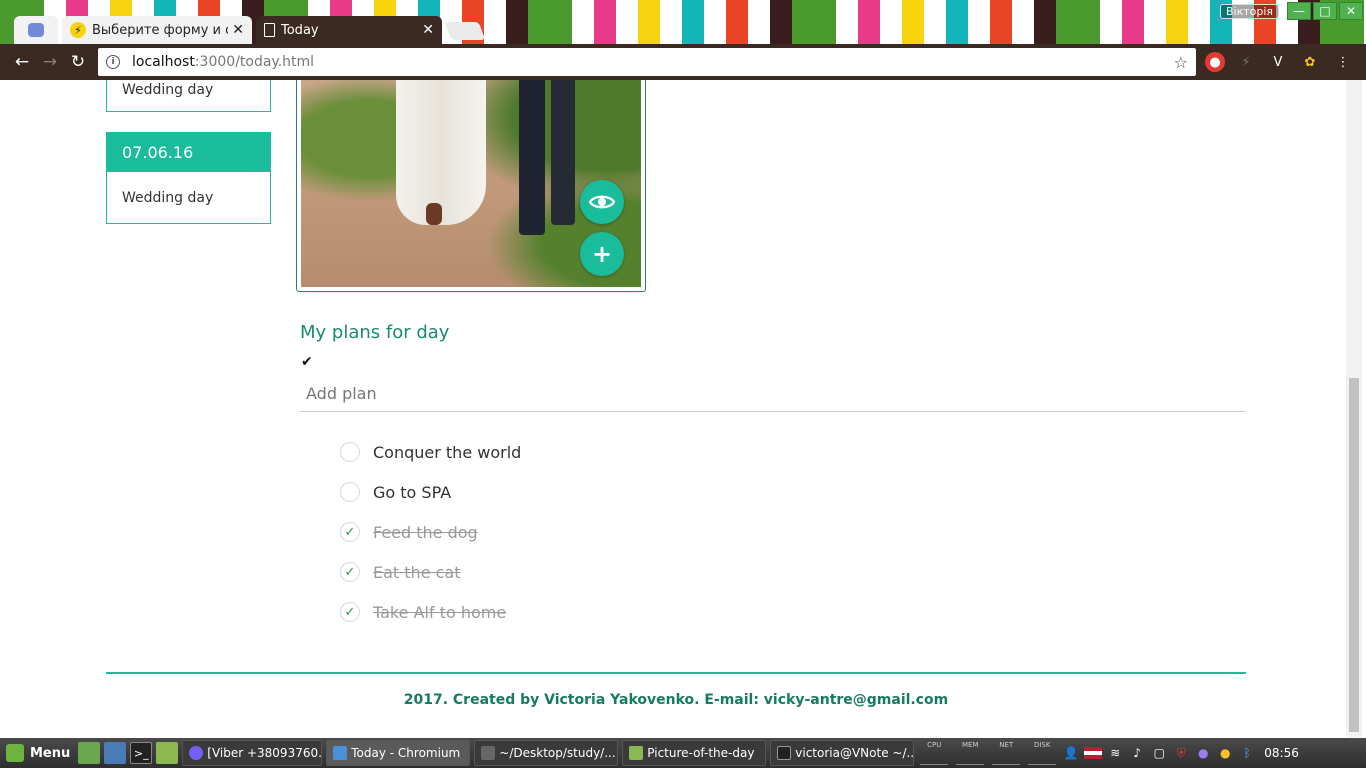 This screenshot has width=1366, height=768. I want to click on paw-icon: ✿, so click(1310, 62).